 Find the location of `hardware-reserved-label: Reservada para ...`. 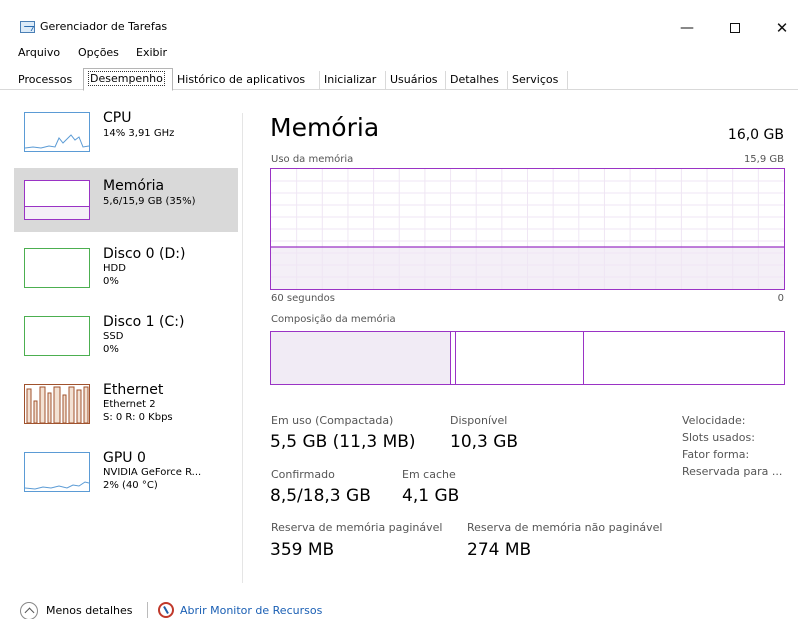

hardware-reserved-label: Reservada para ... is located at coordinates (732, 471).